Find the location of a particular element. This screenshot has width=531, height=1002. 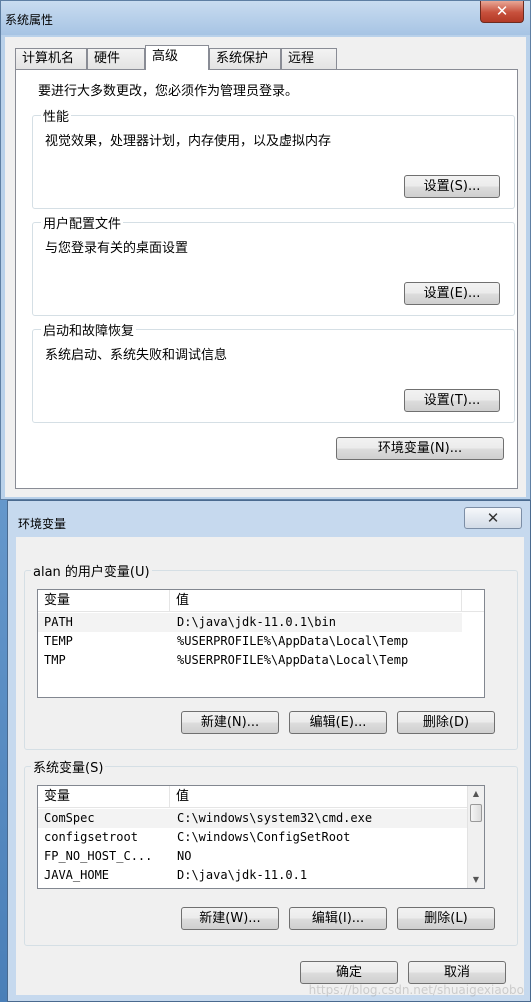

tab-system-protection: 系统保护 is located at coordinates (245, 58).